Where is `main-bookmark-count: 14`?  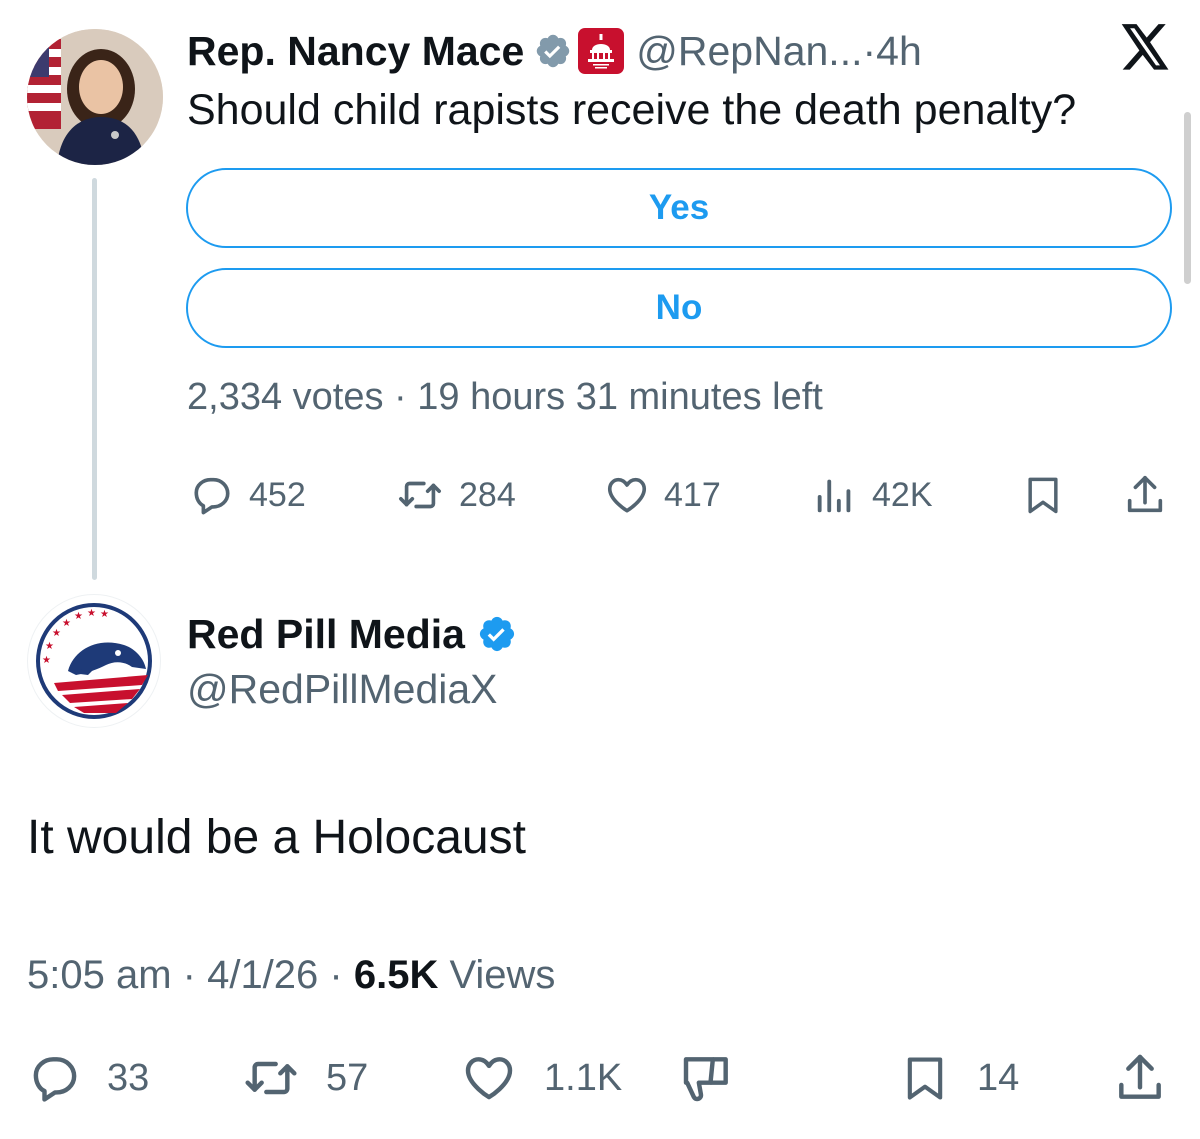
main-bookmark-count: 14 is located at coordinates (998, 1077).